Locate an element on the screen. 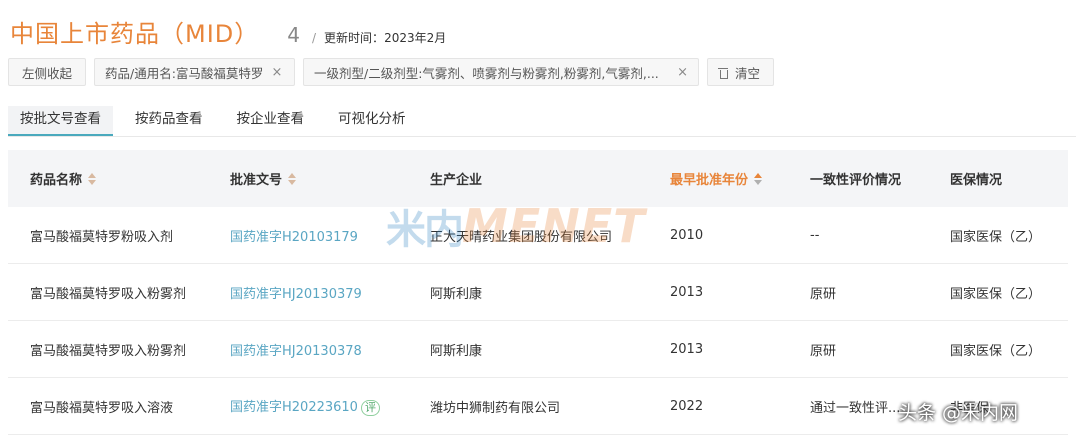 This screenshot has height=445, width=1076. remove-form-filter-icon: × is located at coordinates (682, 72).